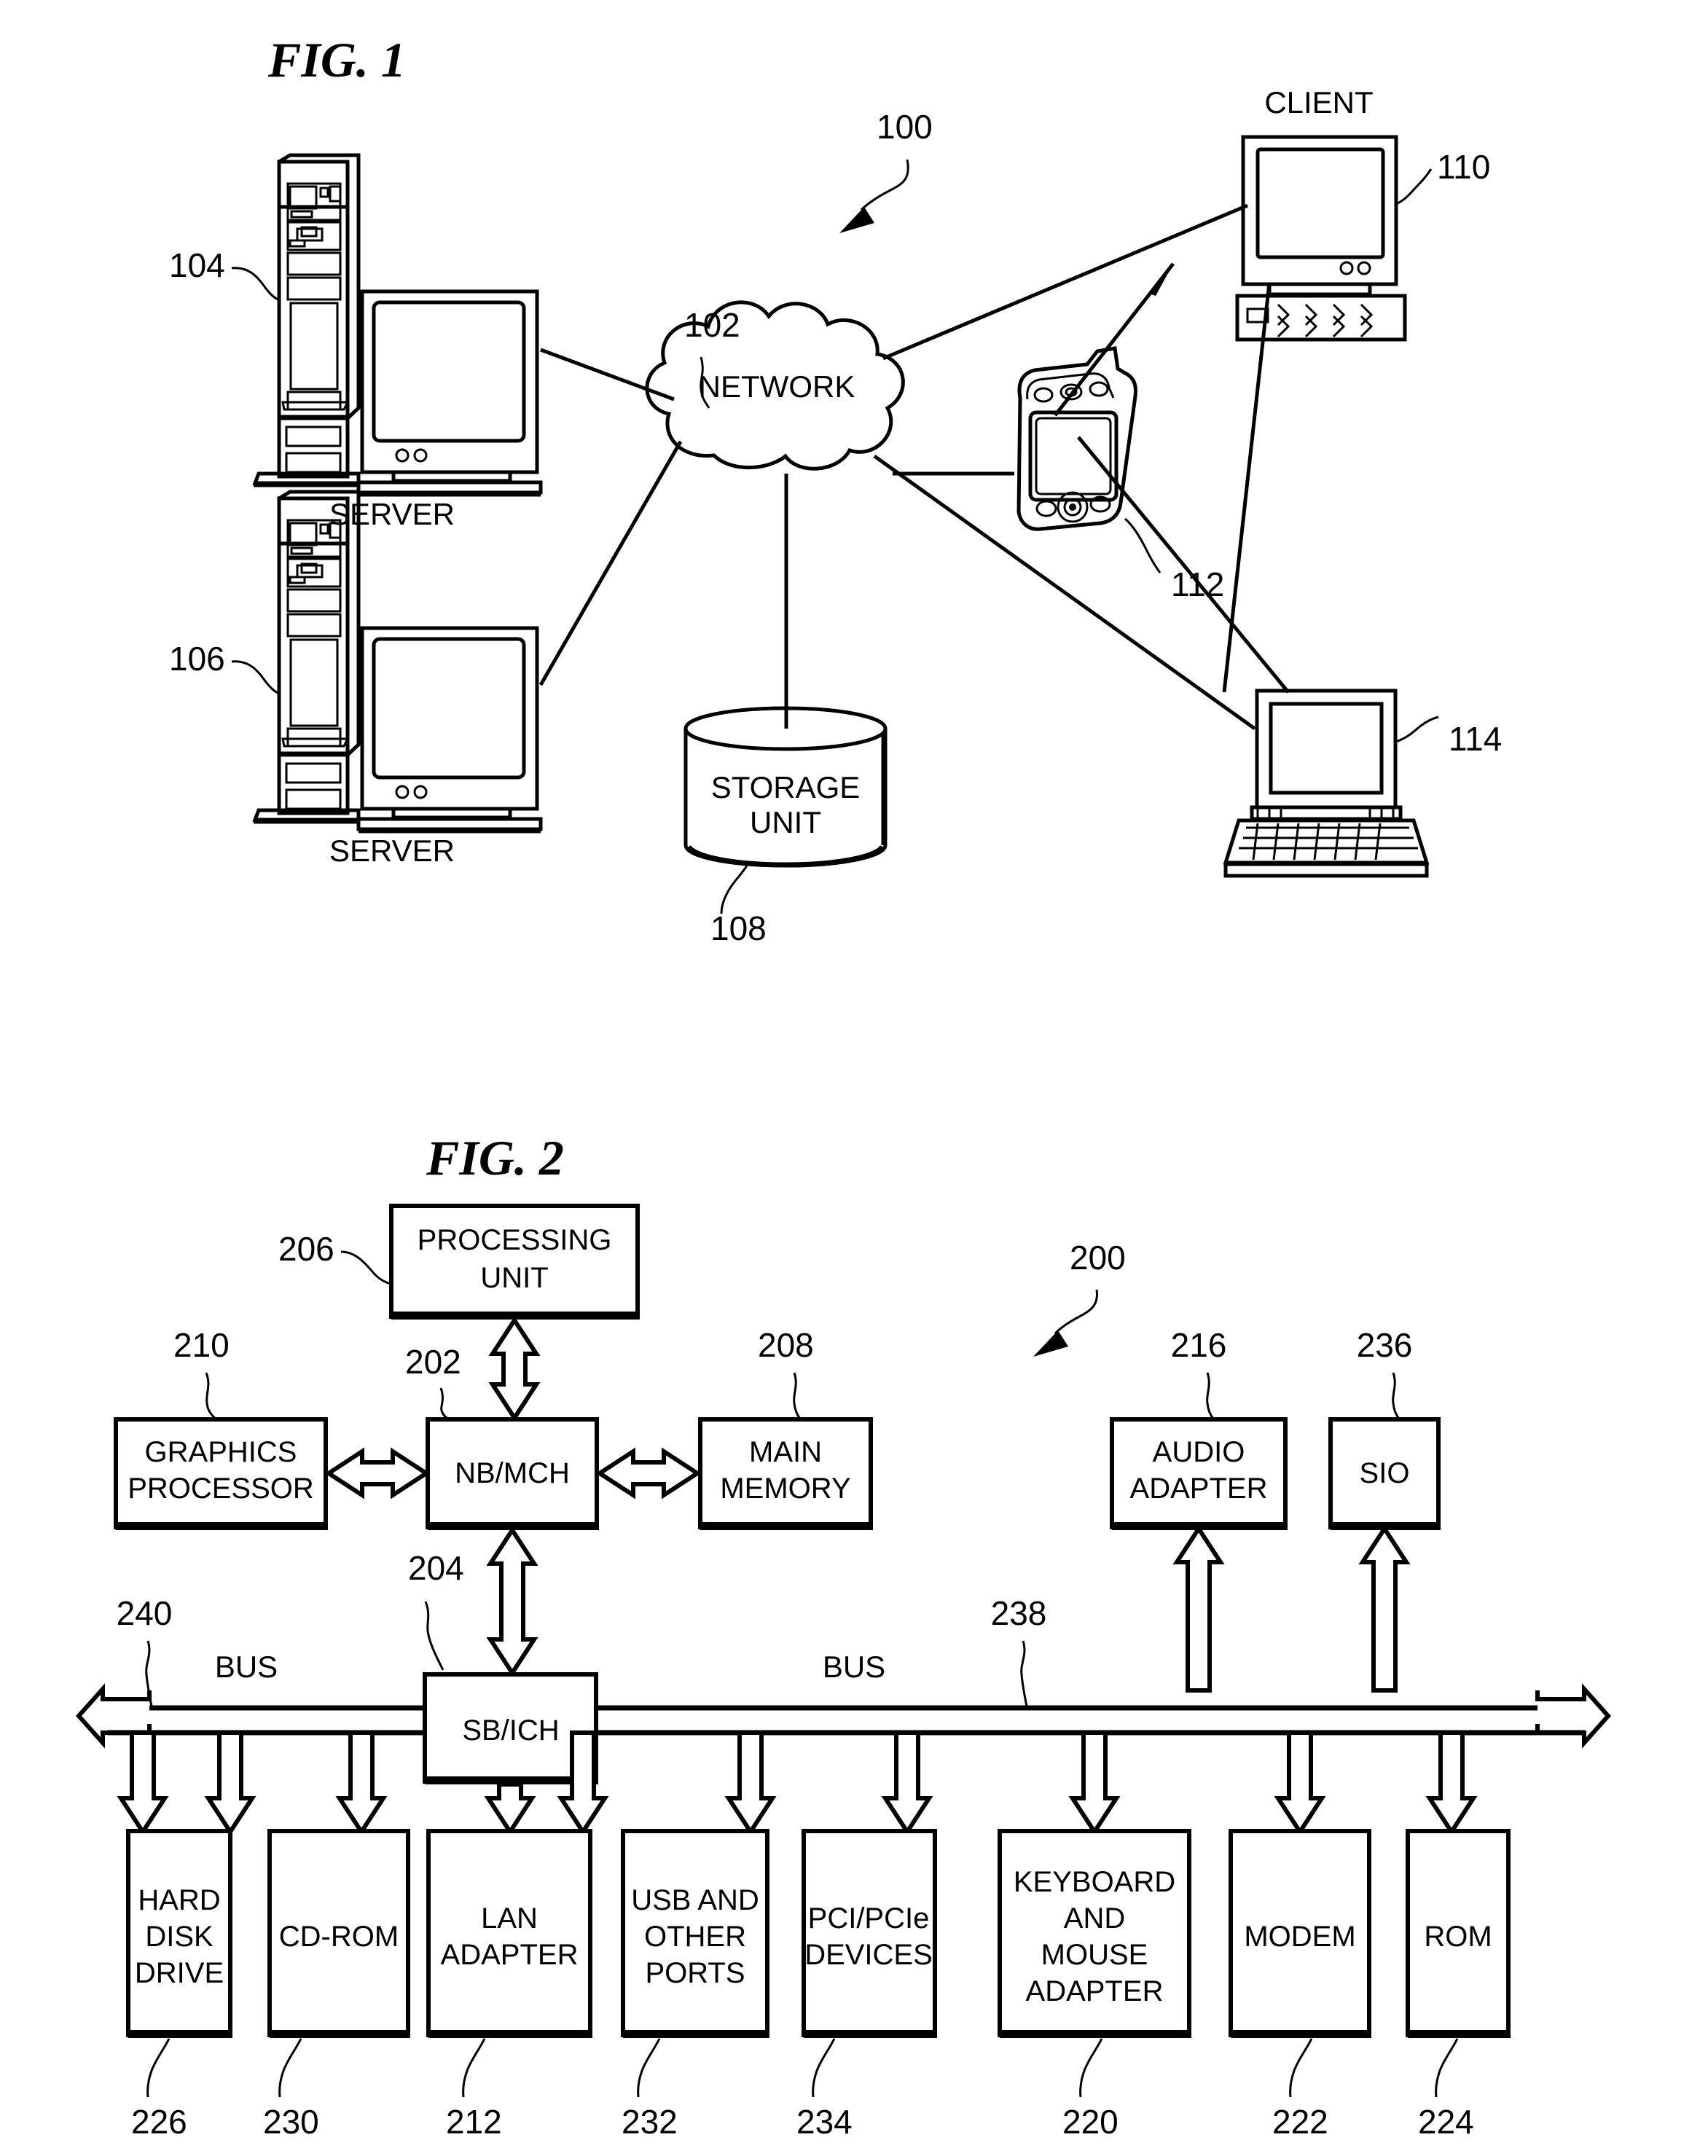 The height and width of the screenshot is (2156, 1708). I want to click on processing-unit-line1: PROCESSING, so click(515, 1240).